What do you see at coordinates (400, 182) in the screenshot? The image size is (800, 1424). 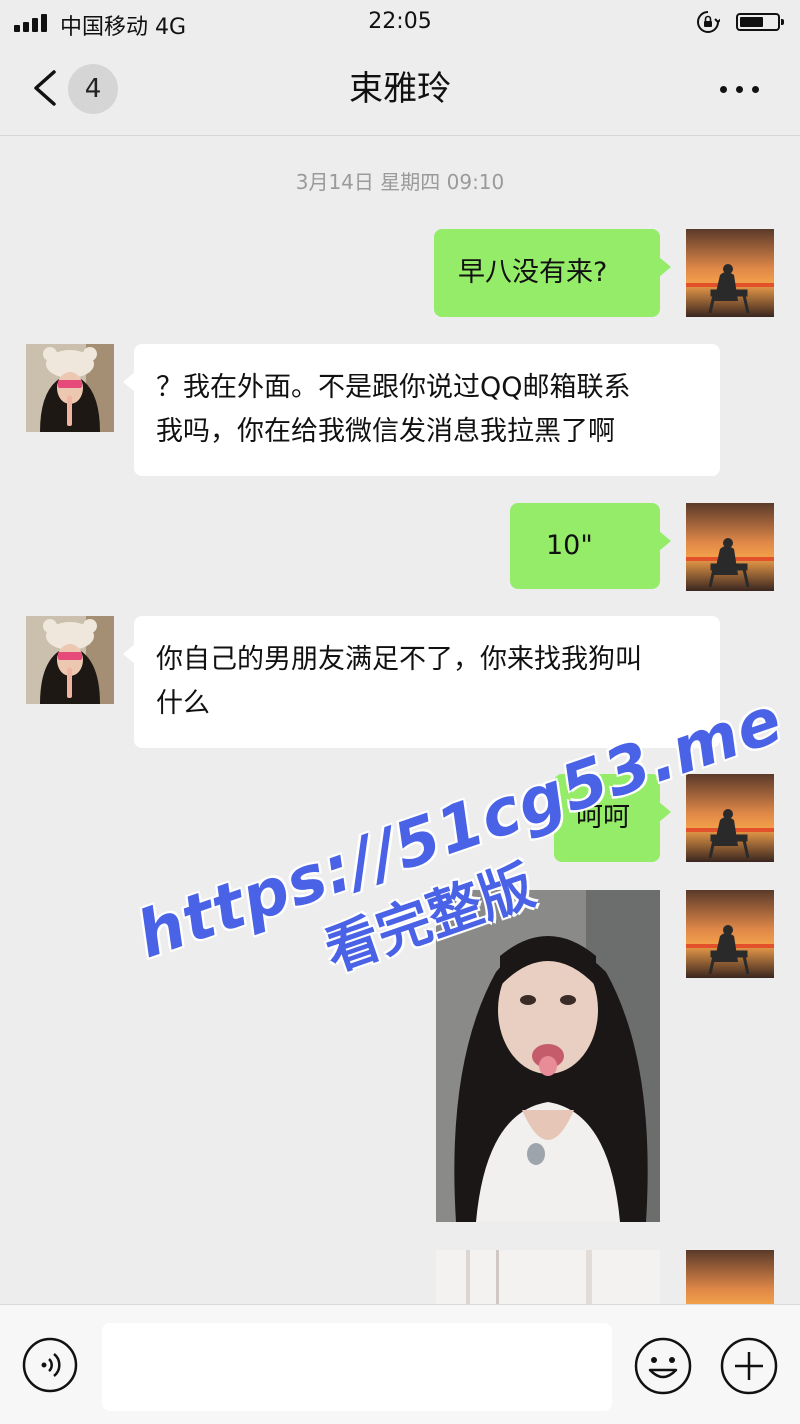 I see `chat-timestamp: 3月14日 星期四 09:10` at bounding box center [400, 182].